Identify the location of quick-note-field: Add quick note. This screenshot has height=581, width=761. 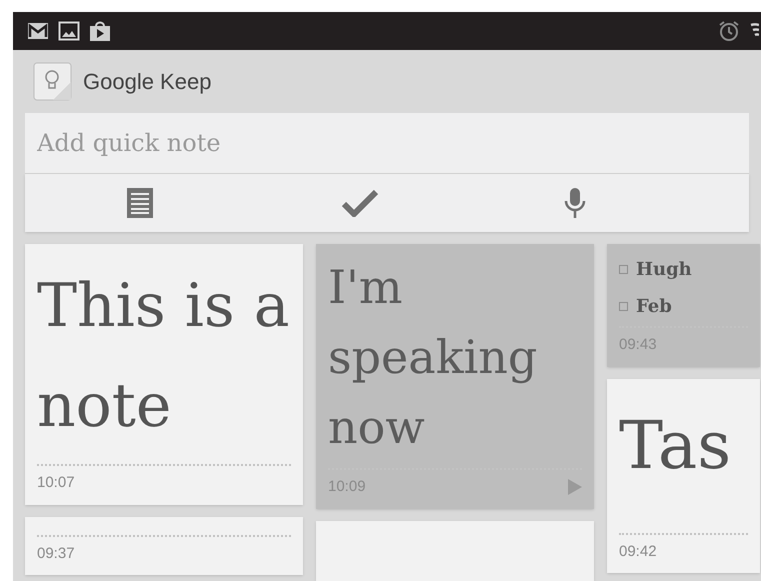
(387, 143).